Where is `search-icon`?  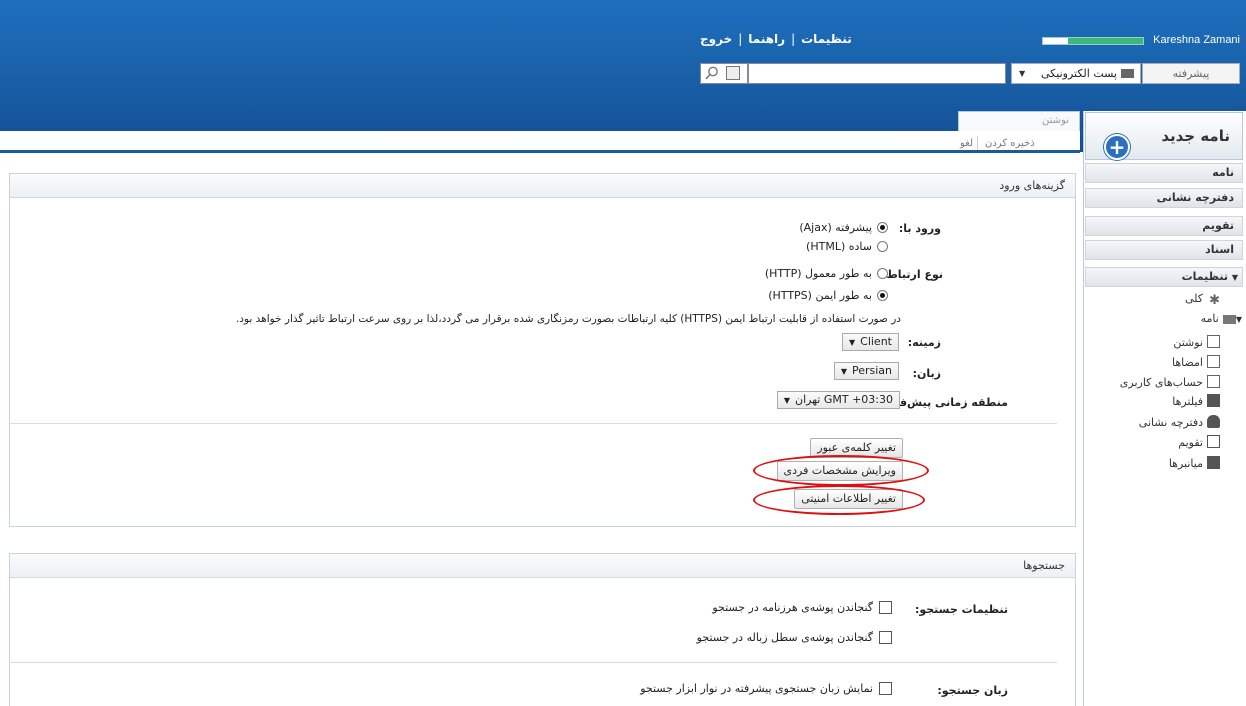 search-icon is located at coordinates (712, 73).